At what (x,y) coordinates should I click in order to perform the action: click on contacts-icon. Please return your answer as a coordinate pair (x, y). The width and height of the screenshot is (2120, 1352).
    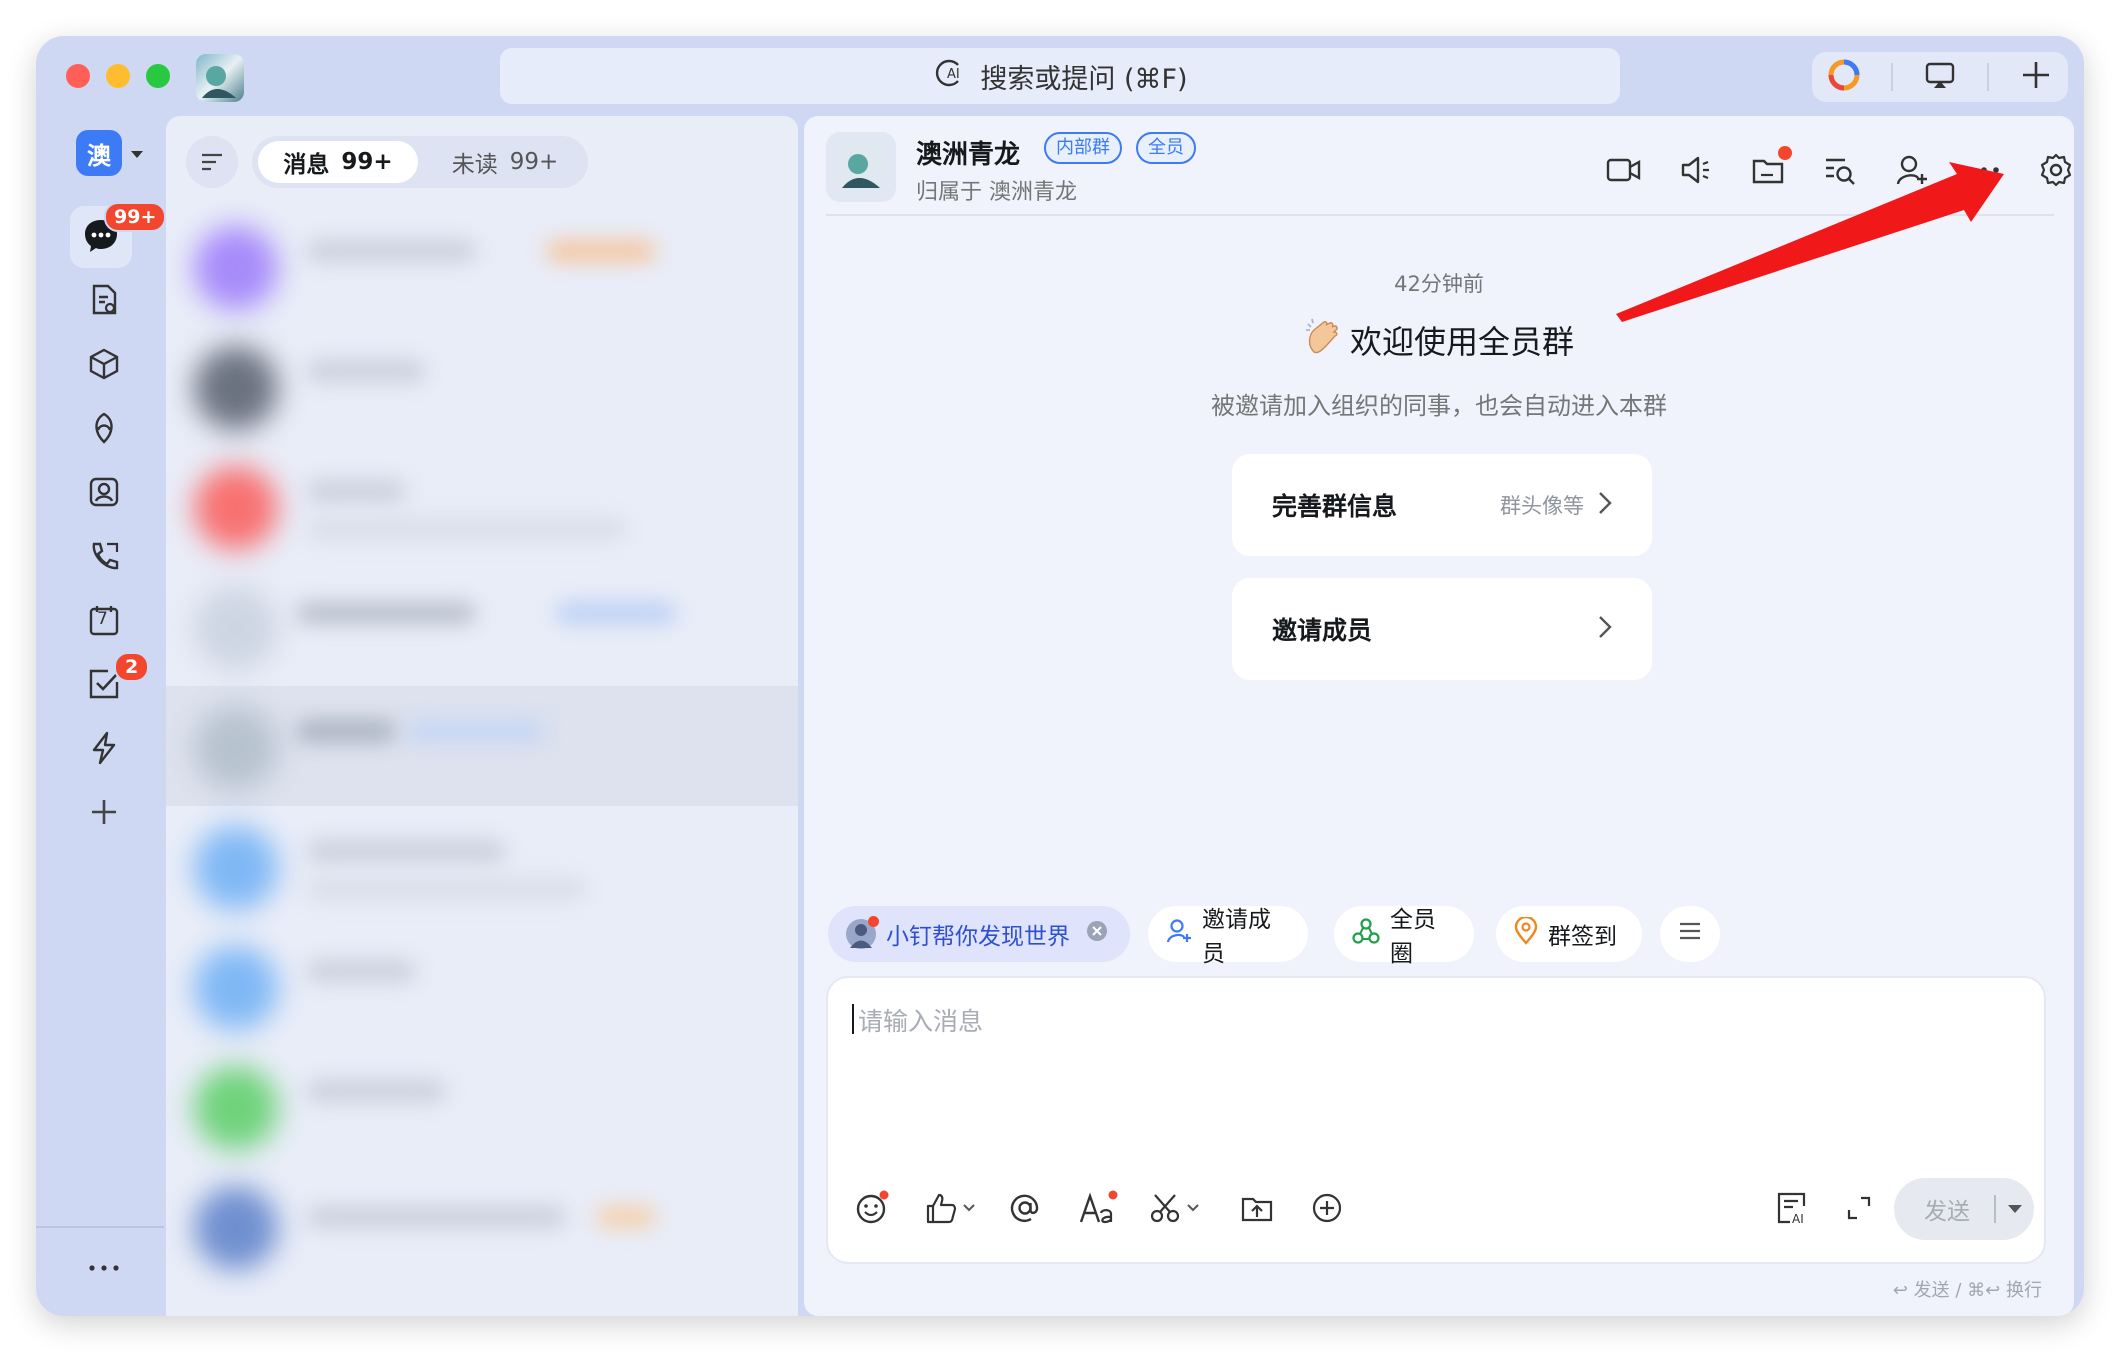
    Looking at the image, I should click on (104, 492).